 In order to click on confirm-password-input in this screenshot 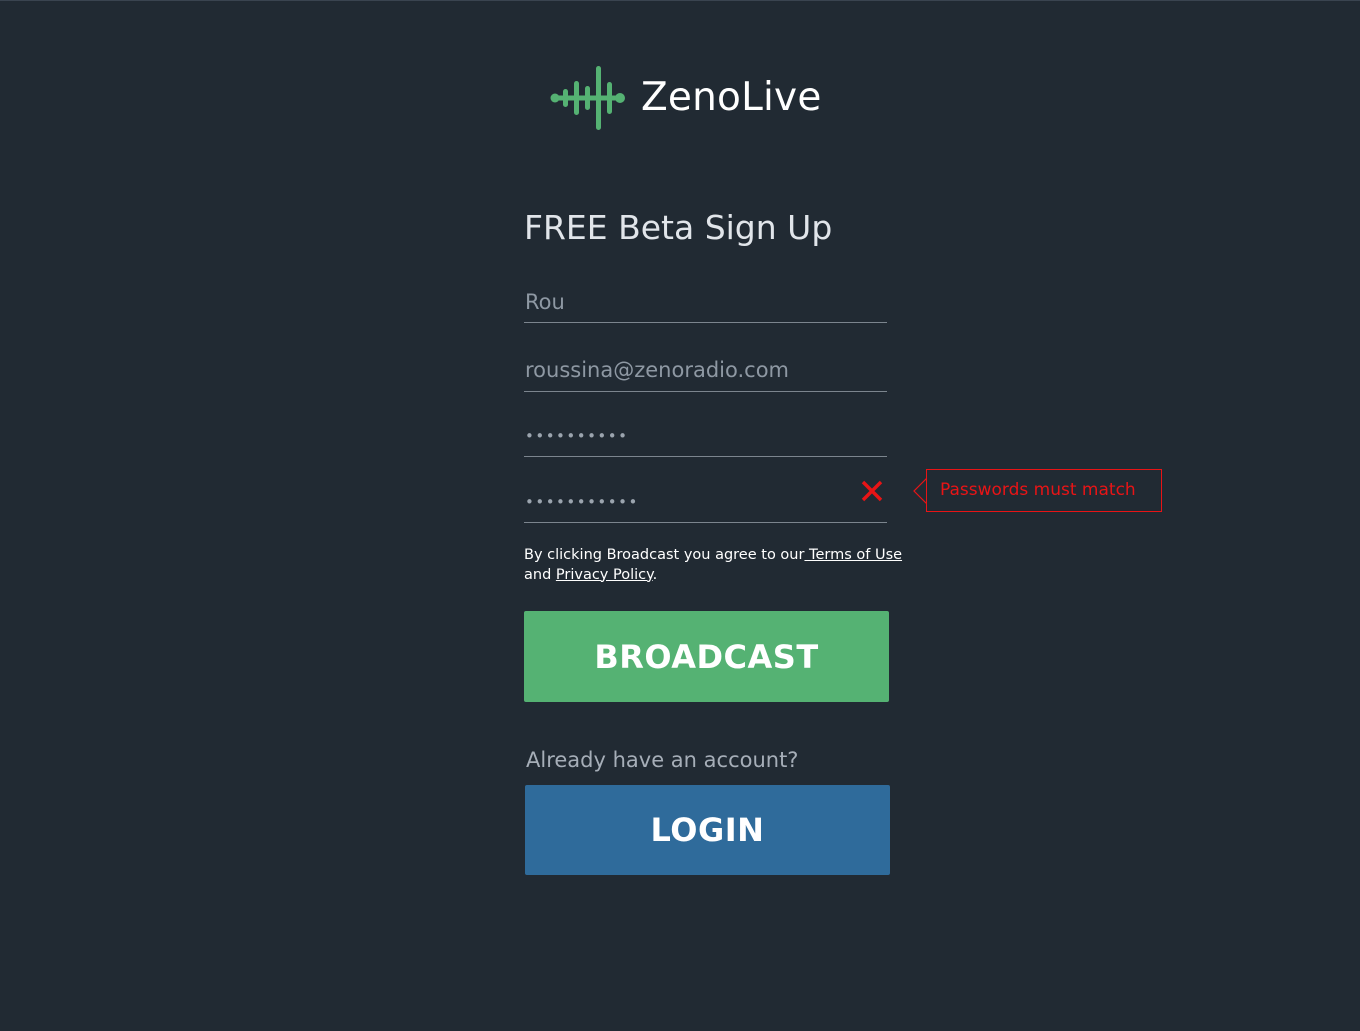, I will do `click(705, 500)`.